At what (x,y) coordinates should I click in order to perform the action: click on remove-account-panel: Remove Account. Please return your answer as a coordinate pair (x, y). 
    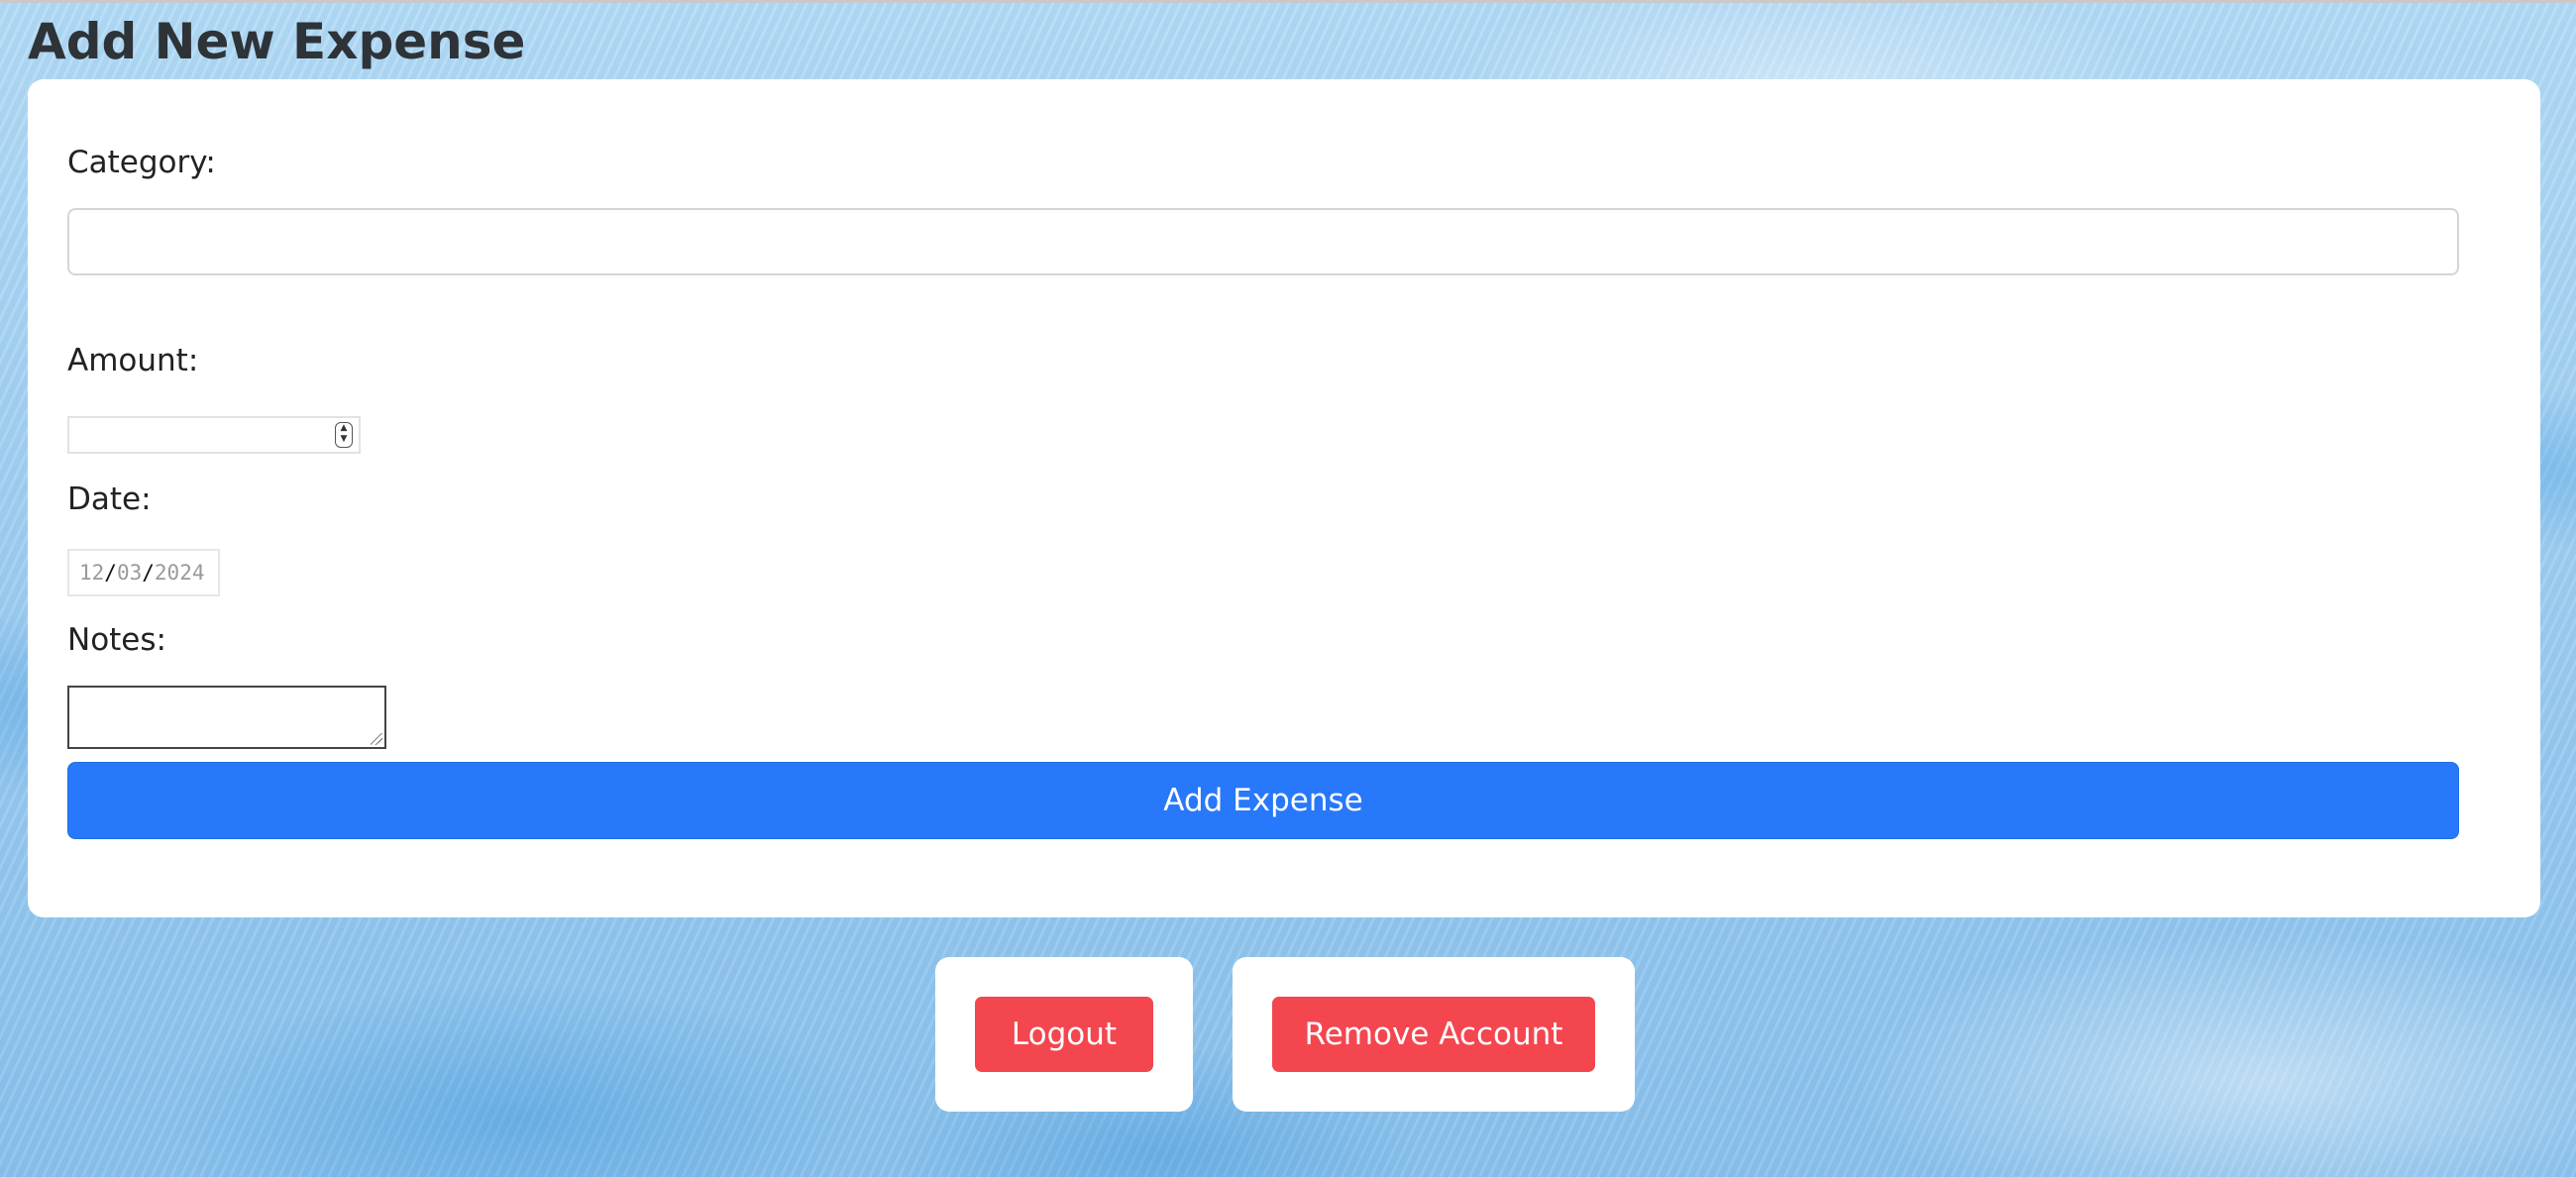
    Looking at the image, I should click on (1434, 1034).